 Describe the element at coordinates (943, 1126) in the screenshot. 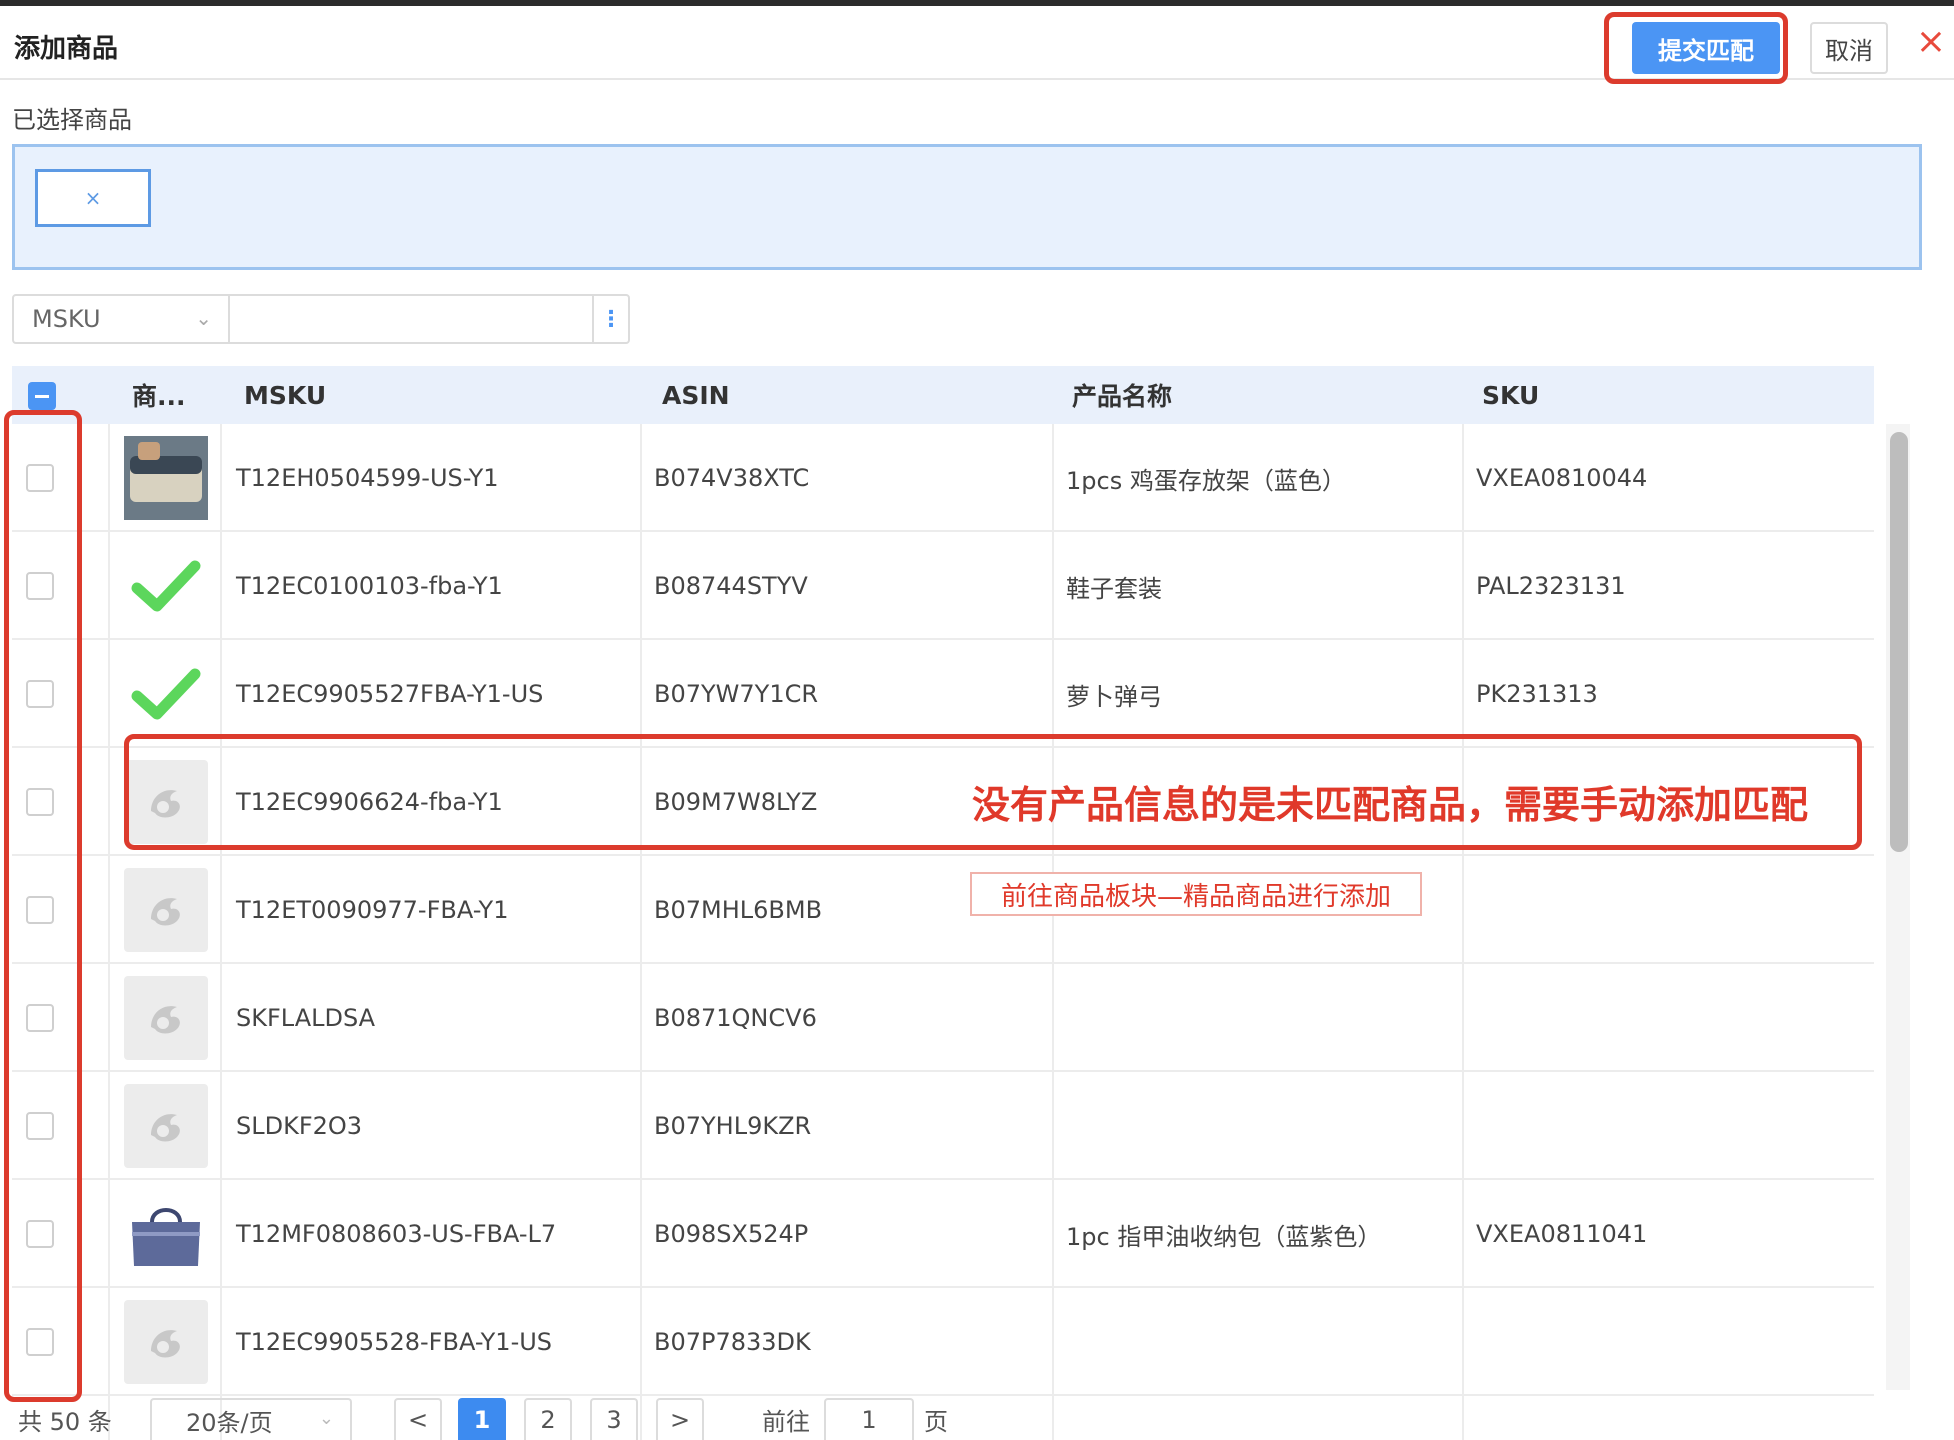

I see `table-row: SLDKF2O3 B07YHL9KZR` at that location.